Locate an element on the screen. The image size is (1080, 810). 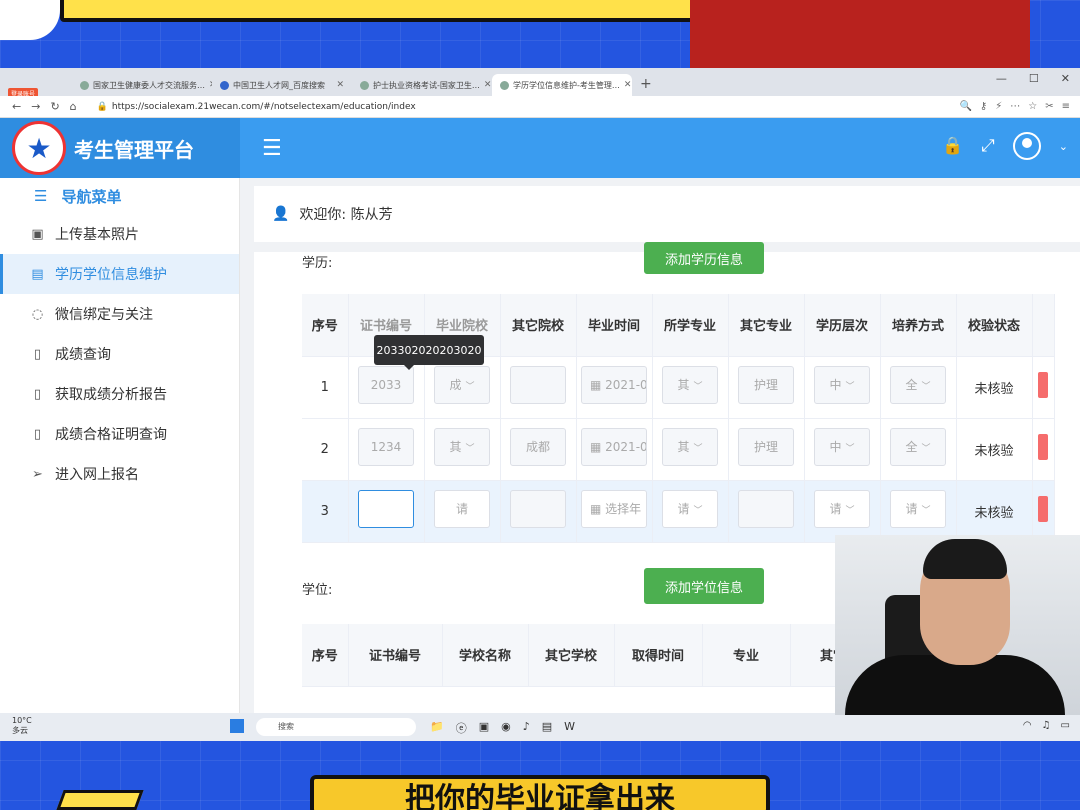
key-icon: ⚷ is located at coordinates (983, 106).